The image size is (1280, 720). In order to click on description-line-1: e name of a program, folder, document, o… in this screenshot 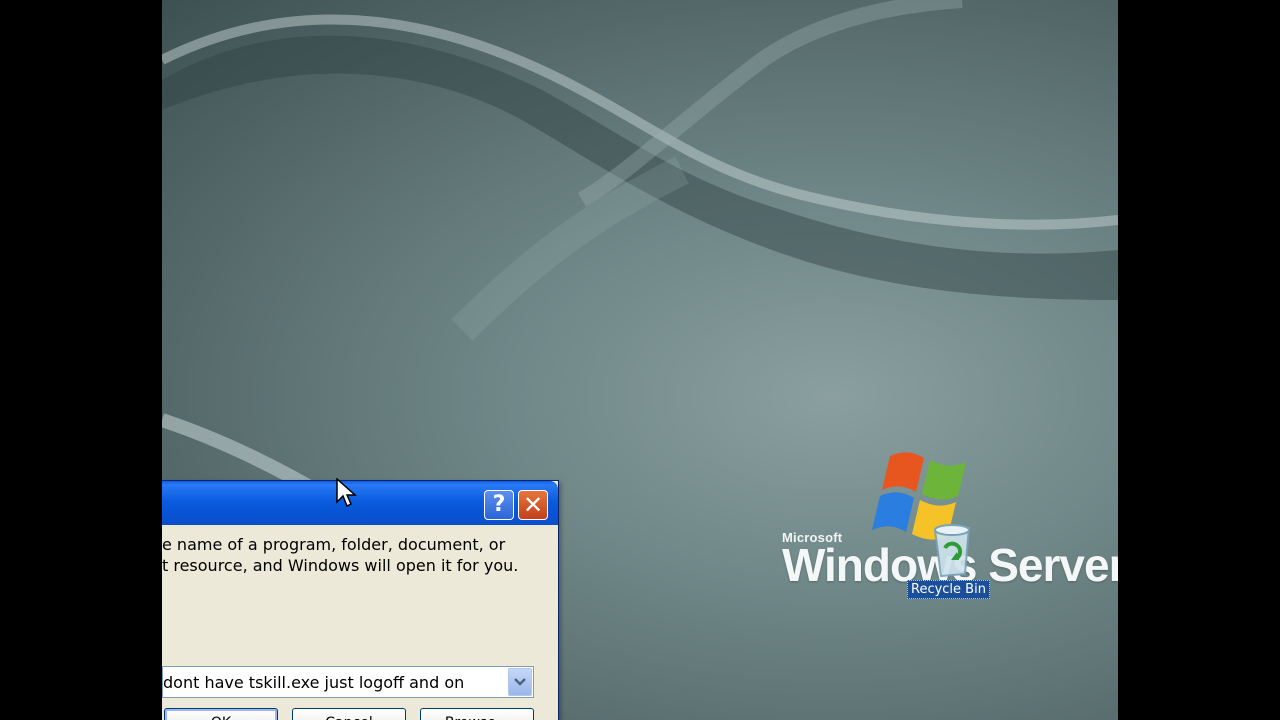, I will do `click(334, 544)`.